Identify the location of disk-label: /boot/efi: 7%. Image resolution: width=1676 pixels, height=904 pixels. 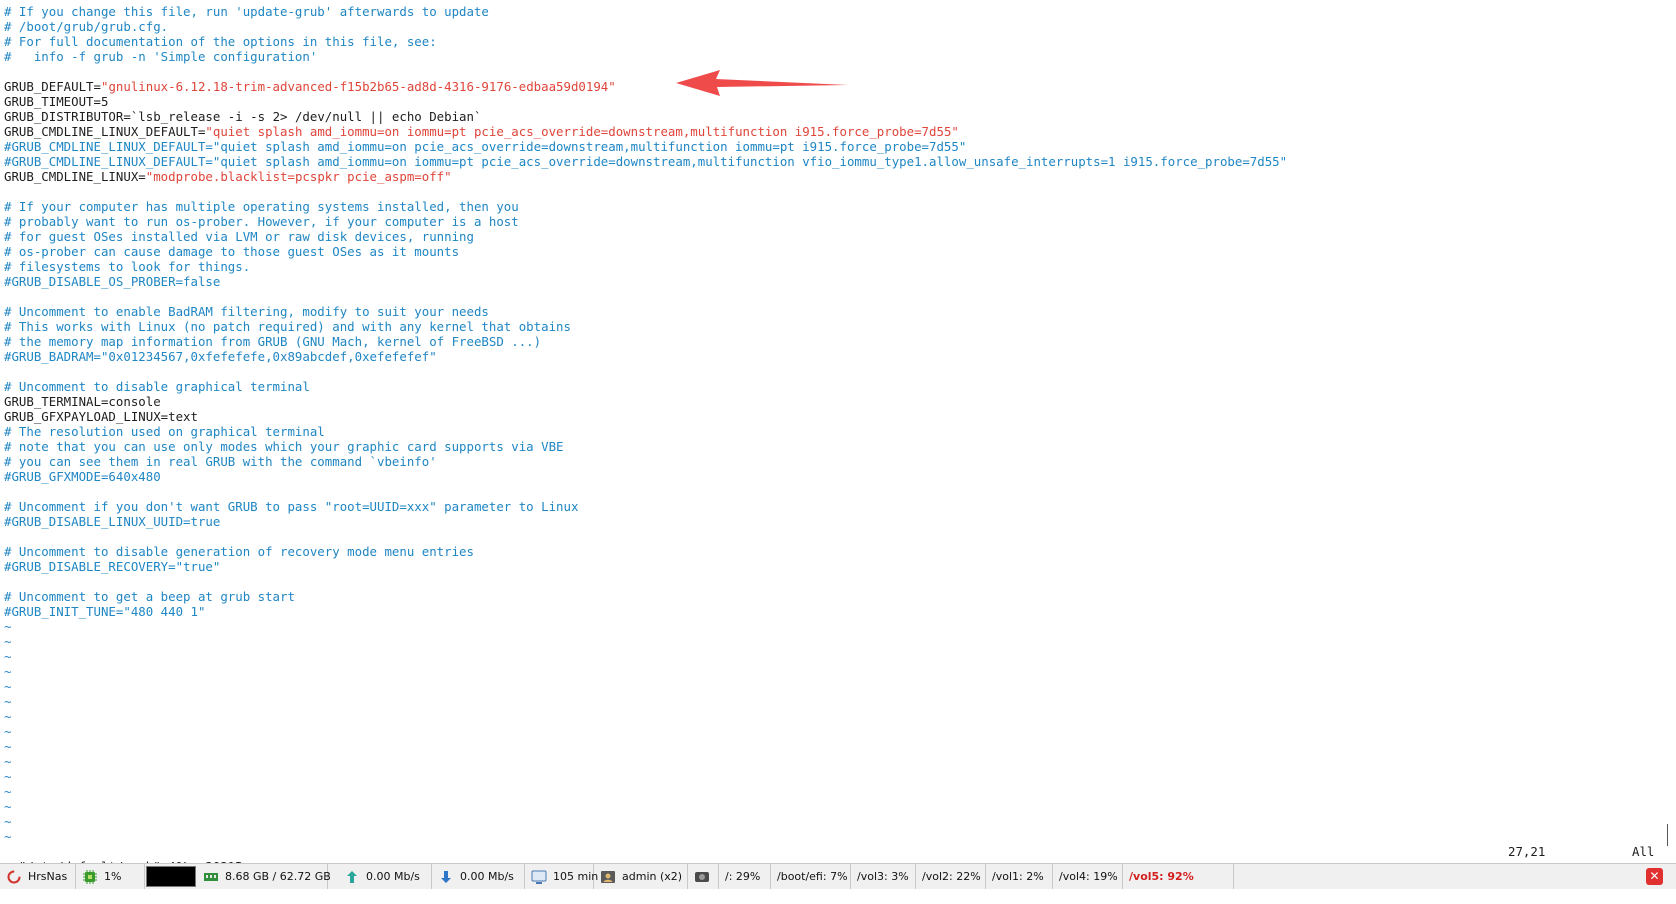
(812, 876).